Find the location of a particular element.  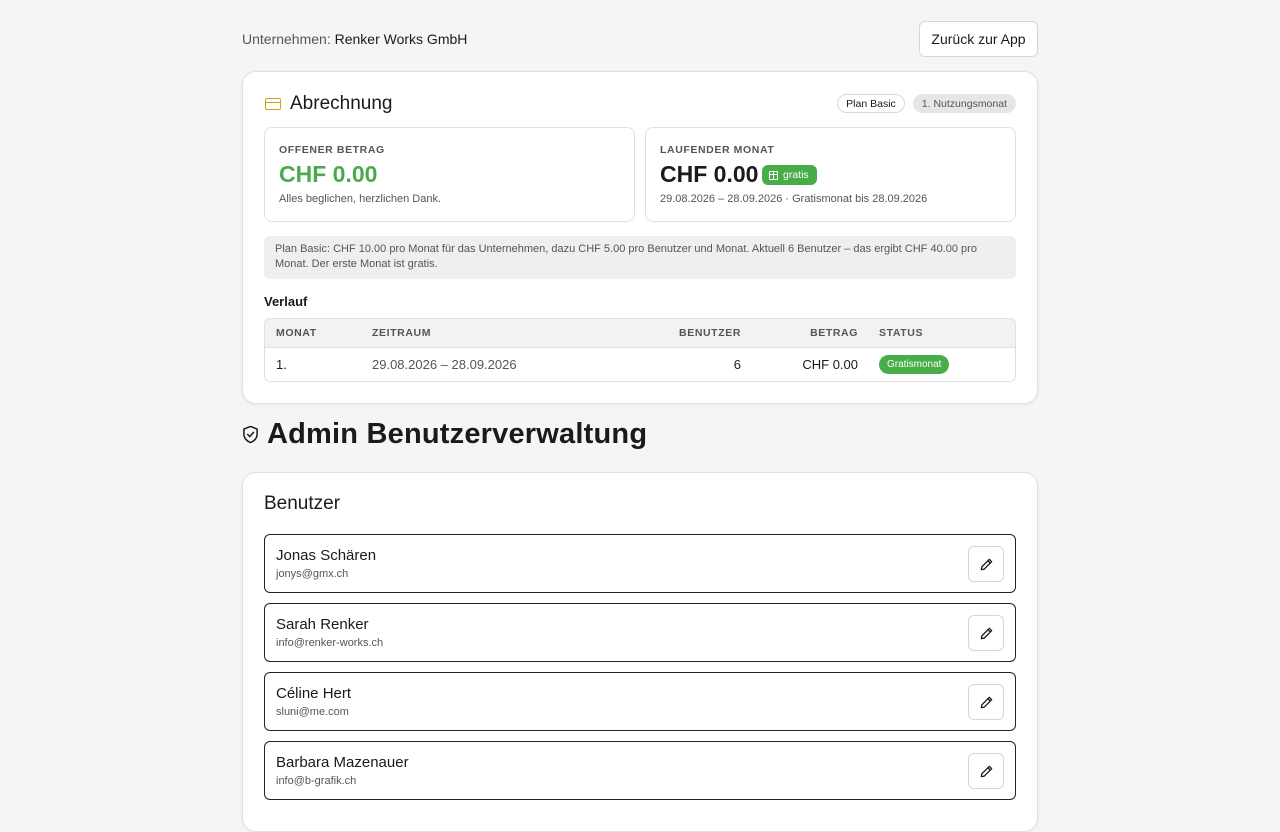

gratis-badge: gratis is located at coordinates (789, 175).